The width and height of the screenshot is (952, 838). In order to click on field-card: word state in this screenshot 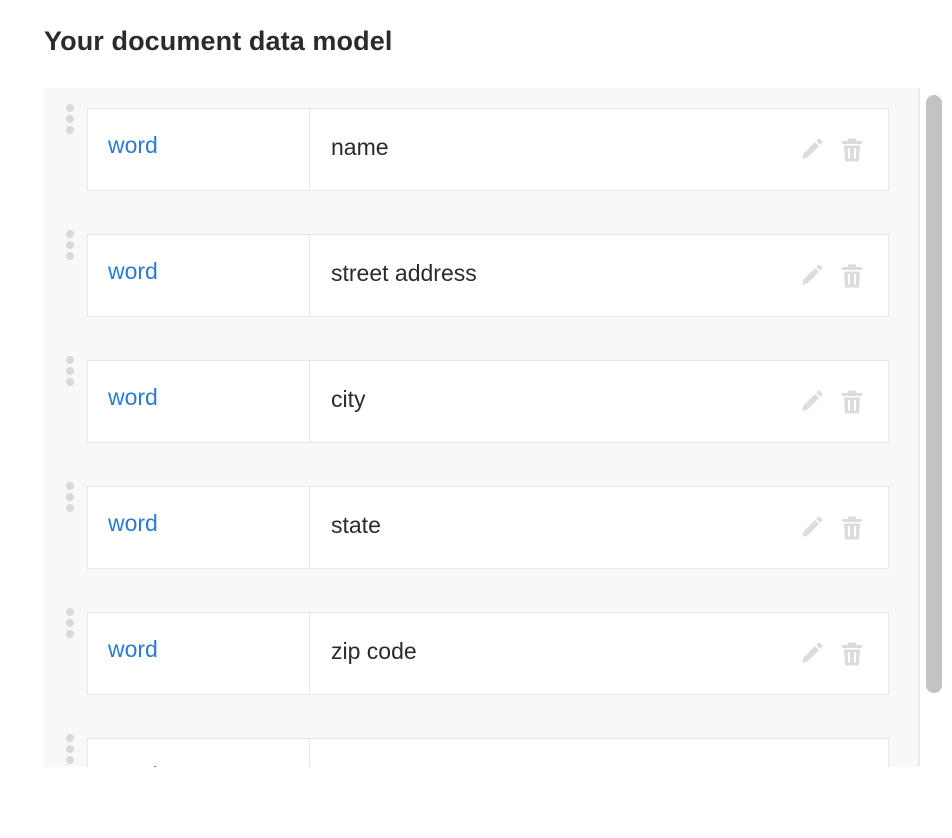, I will do `click(488, 527)`.